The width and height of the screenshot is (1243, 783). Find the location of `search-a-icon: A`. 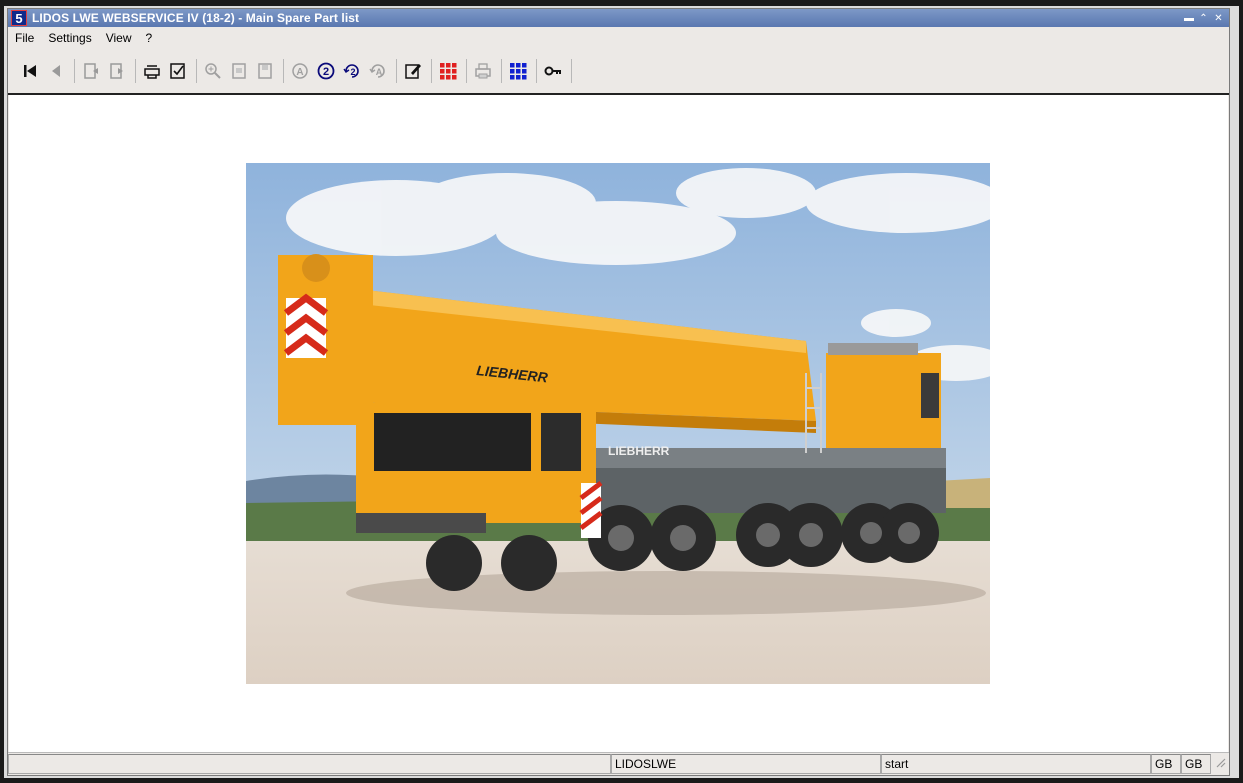

search-a-icon: A is located at coordinates (300, 71).